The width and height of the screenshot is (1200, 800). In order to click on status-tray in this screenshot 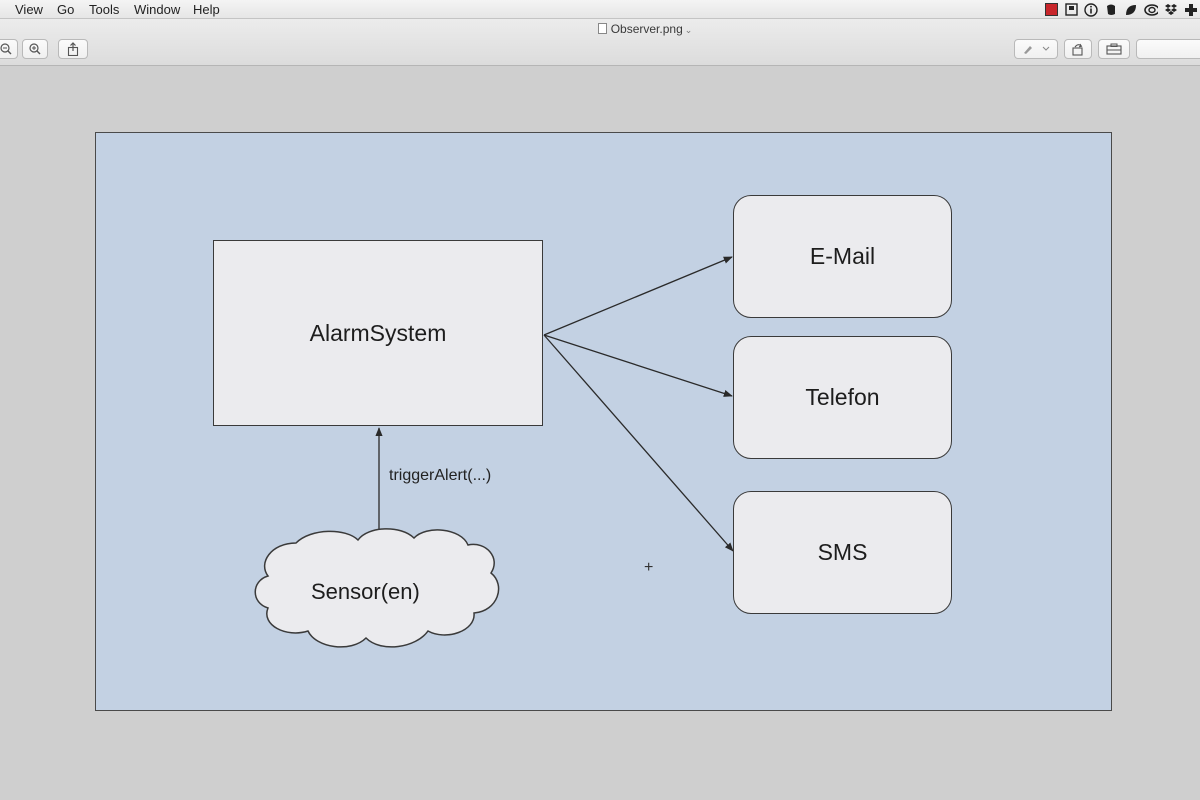, I will do `click(1121, 9)`.